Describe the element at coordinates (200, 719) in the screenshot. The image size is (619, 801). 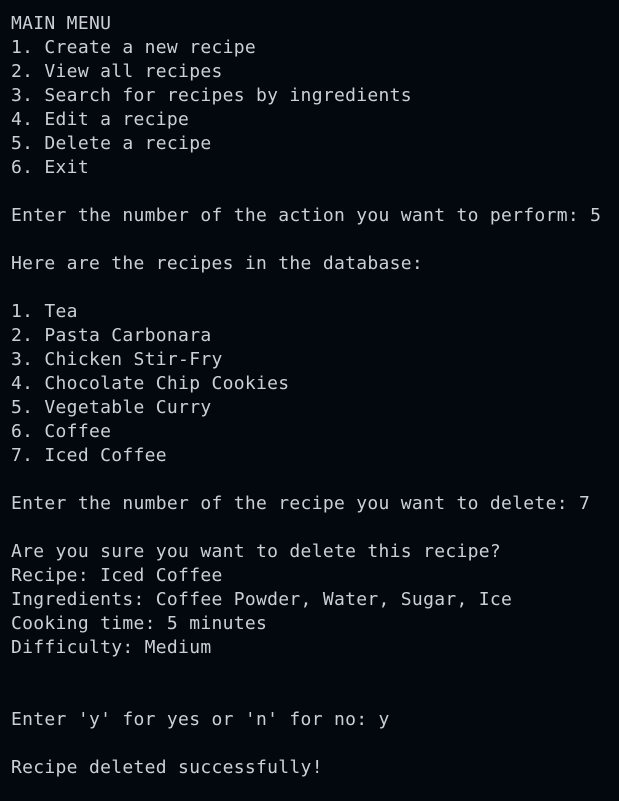
I see `confirm-prompt: Enter 'y' for yes or 'n' for no: y` at that location.